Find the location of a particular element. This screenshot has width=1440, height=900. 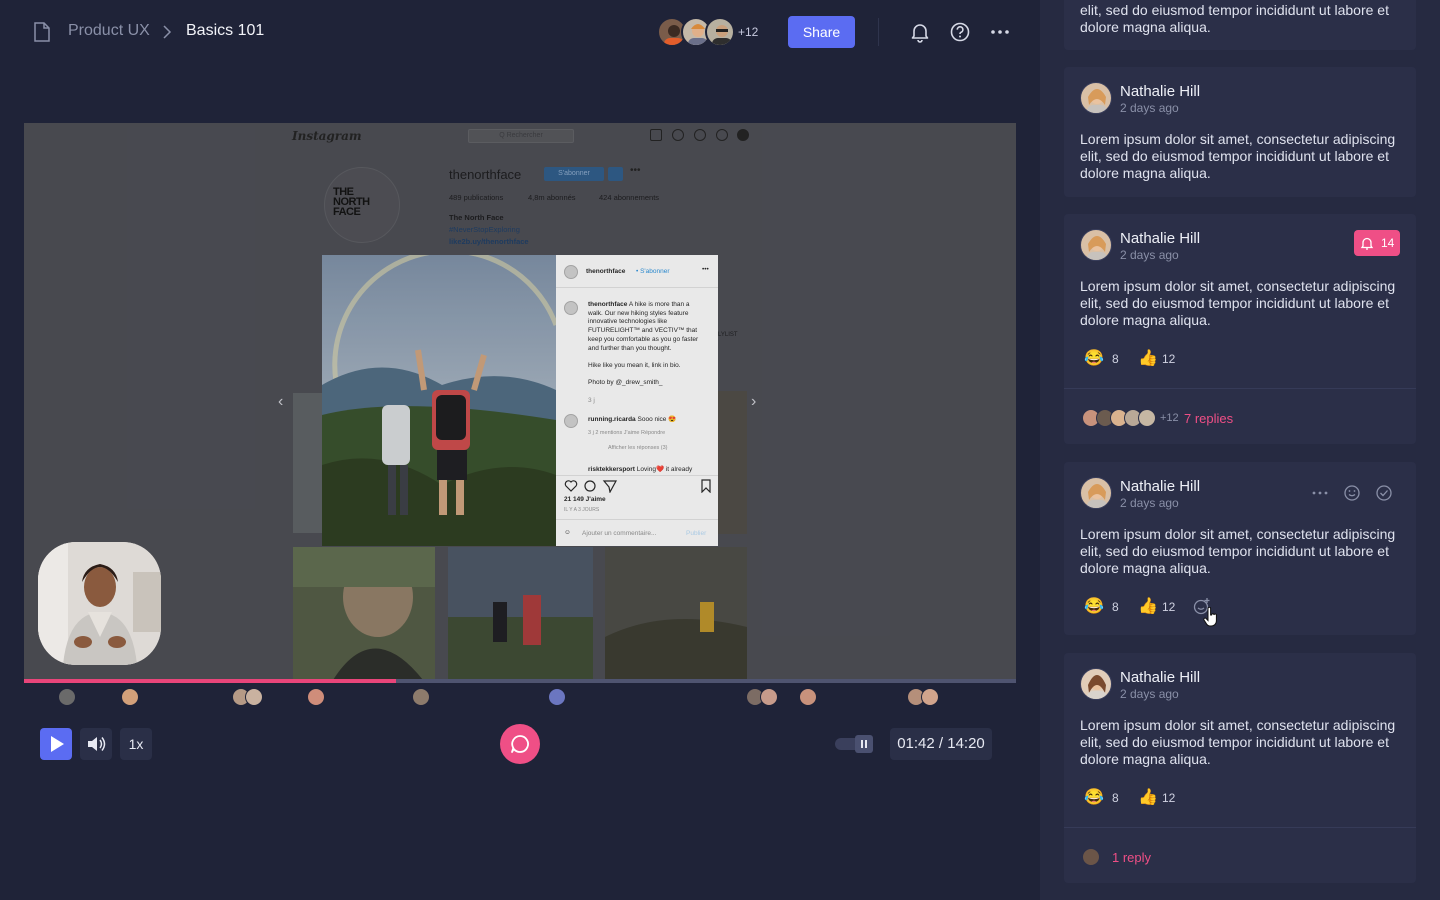

speed-button: 1x is located at coordinates (136, 744).